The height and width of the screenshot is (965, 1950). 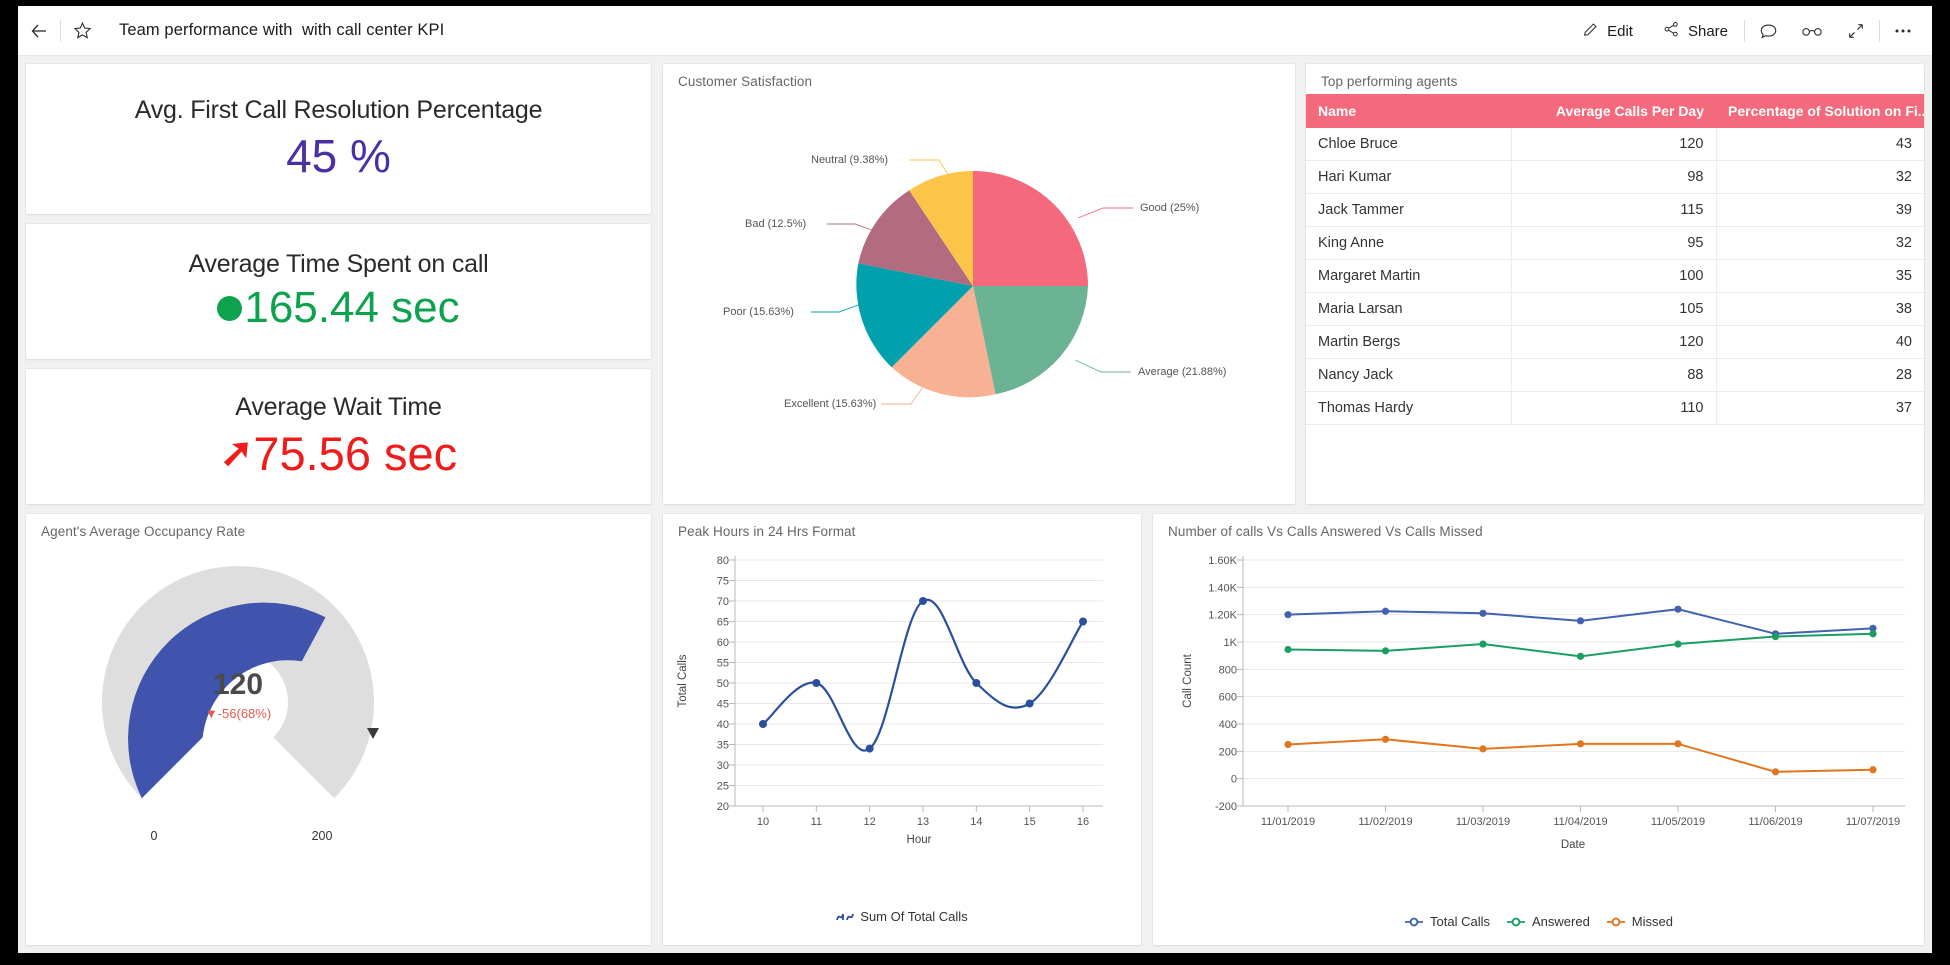 I want to click on table-row: Nancy Jack 88 28, so click(x=1615, y=375).